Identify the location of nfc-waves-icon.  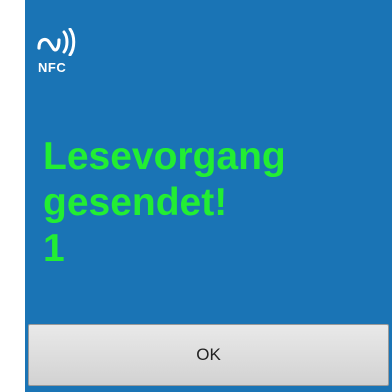
(57, 42).